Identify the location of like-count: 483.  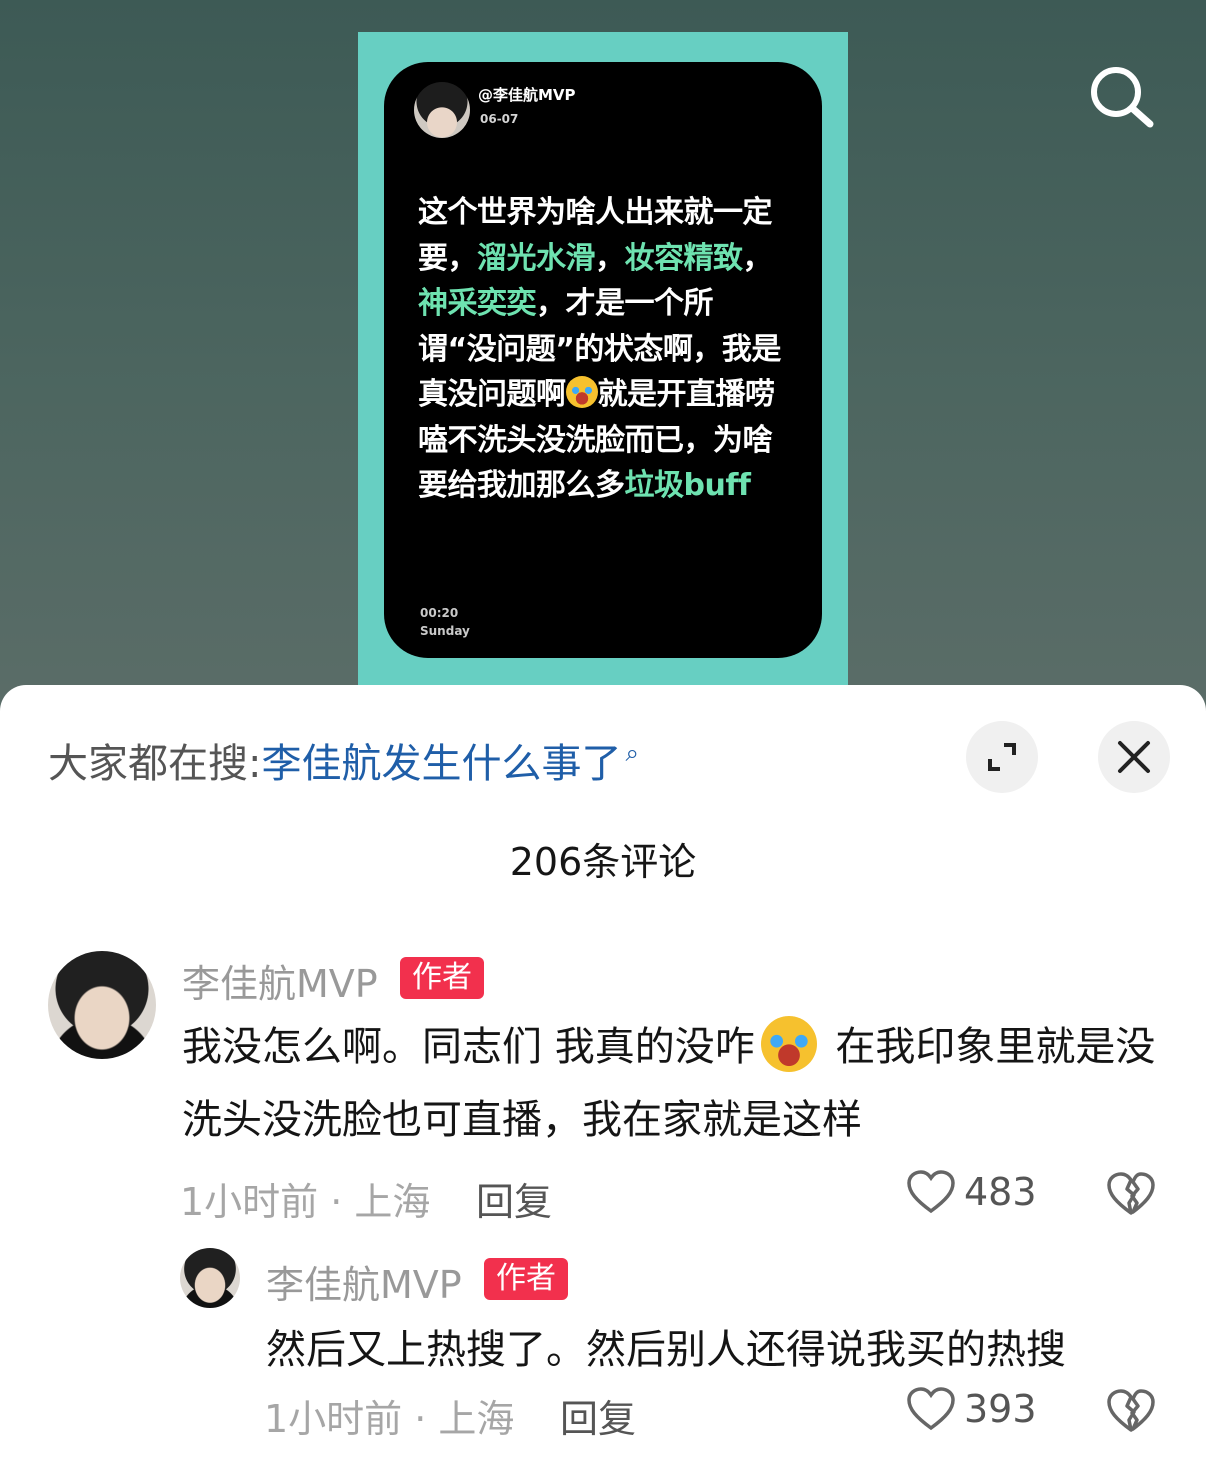
(1000, 1192).